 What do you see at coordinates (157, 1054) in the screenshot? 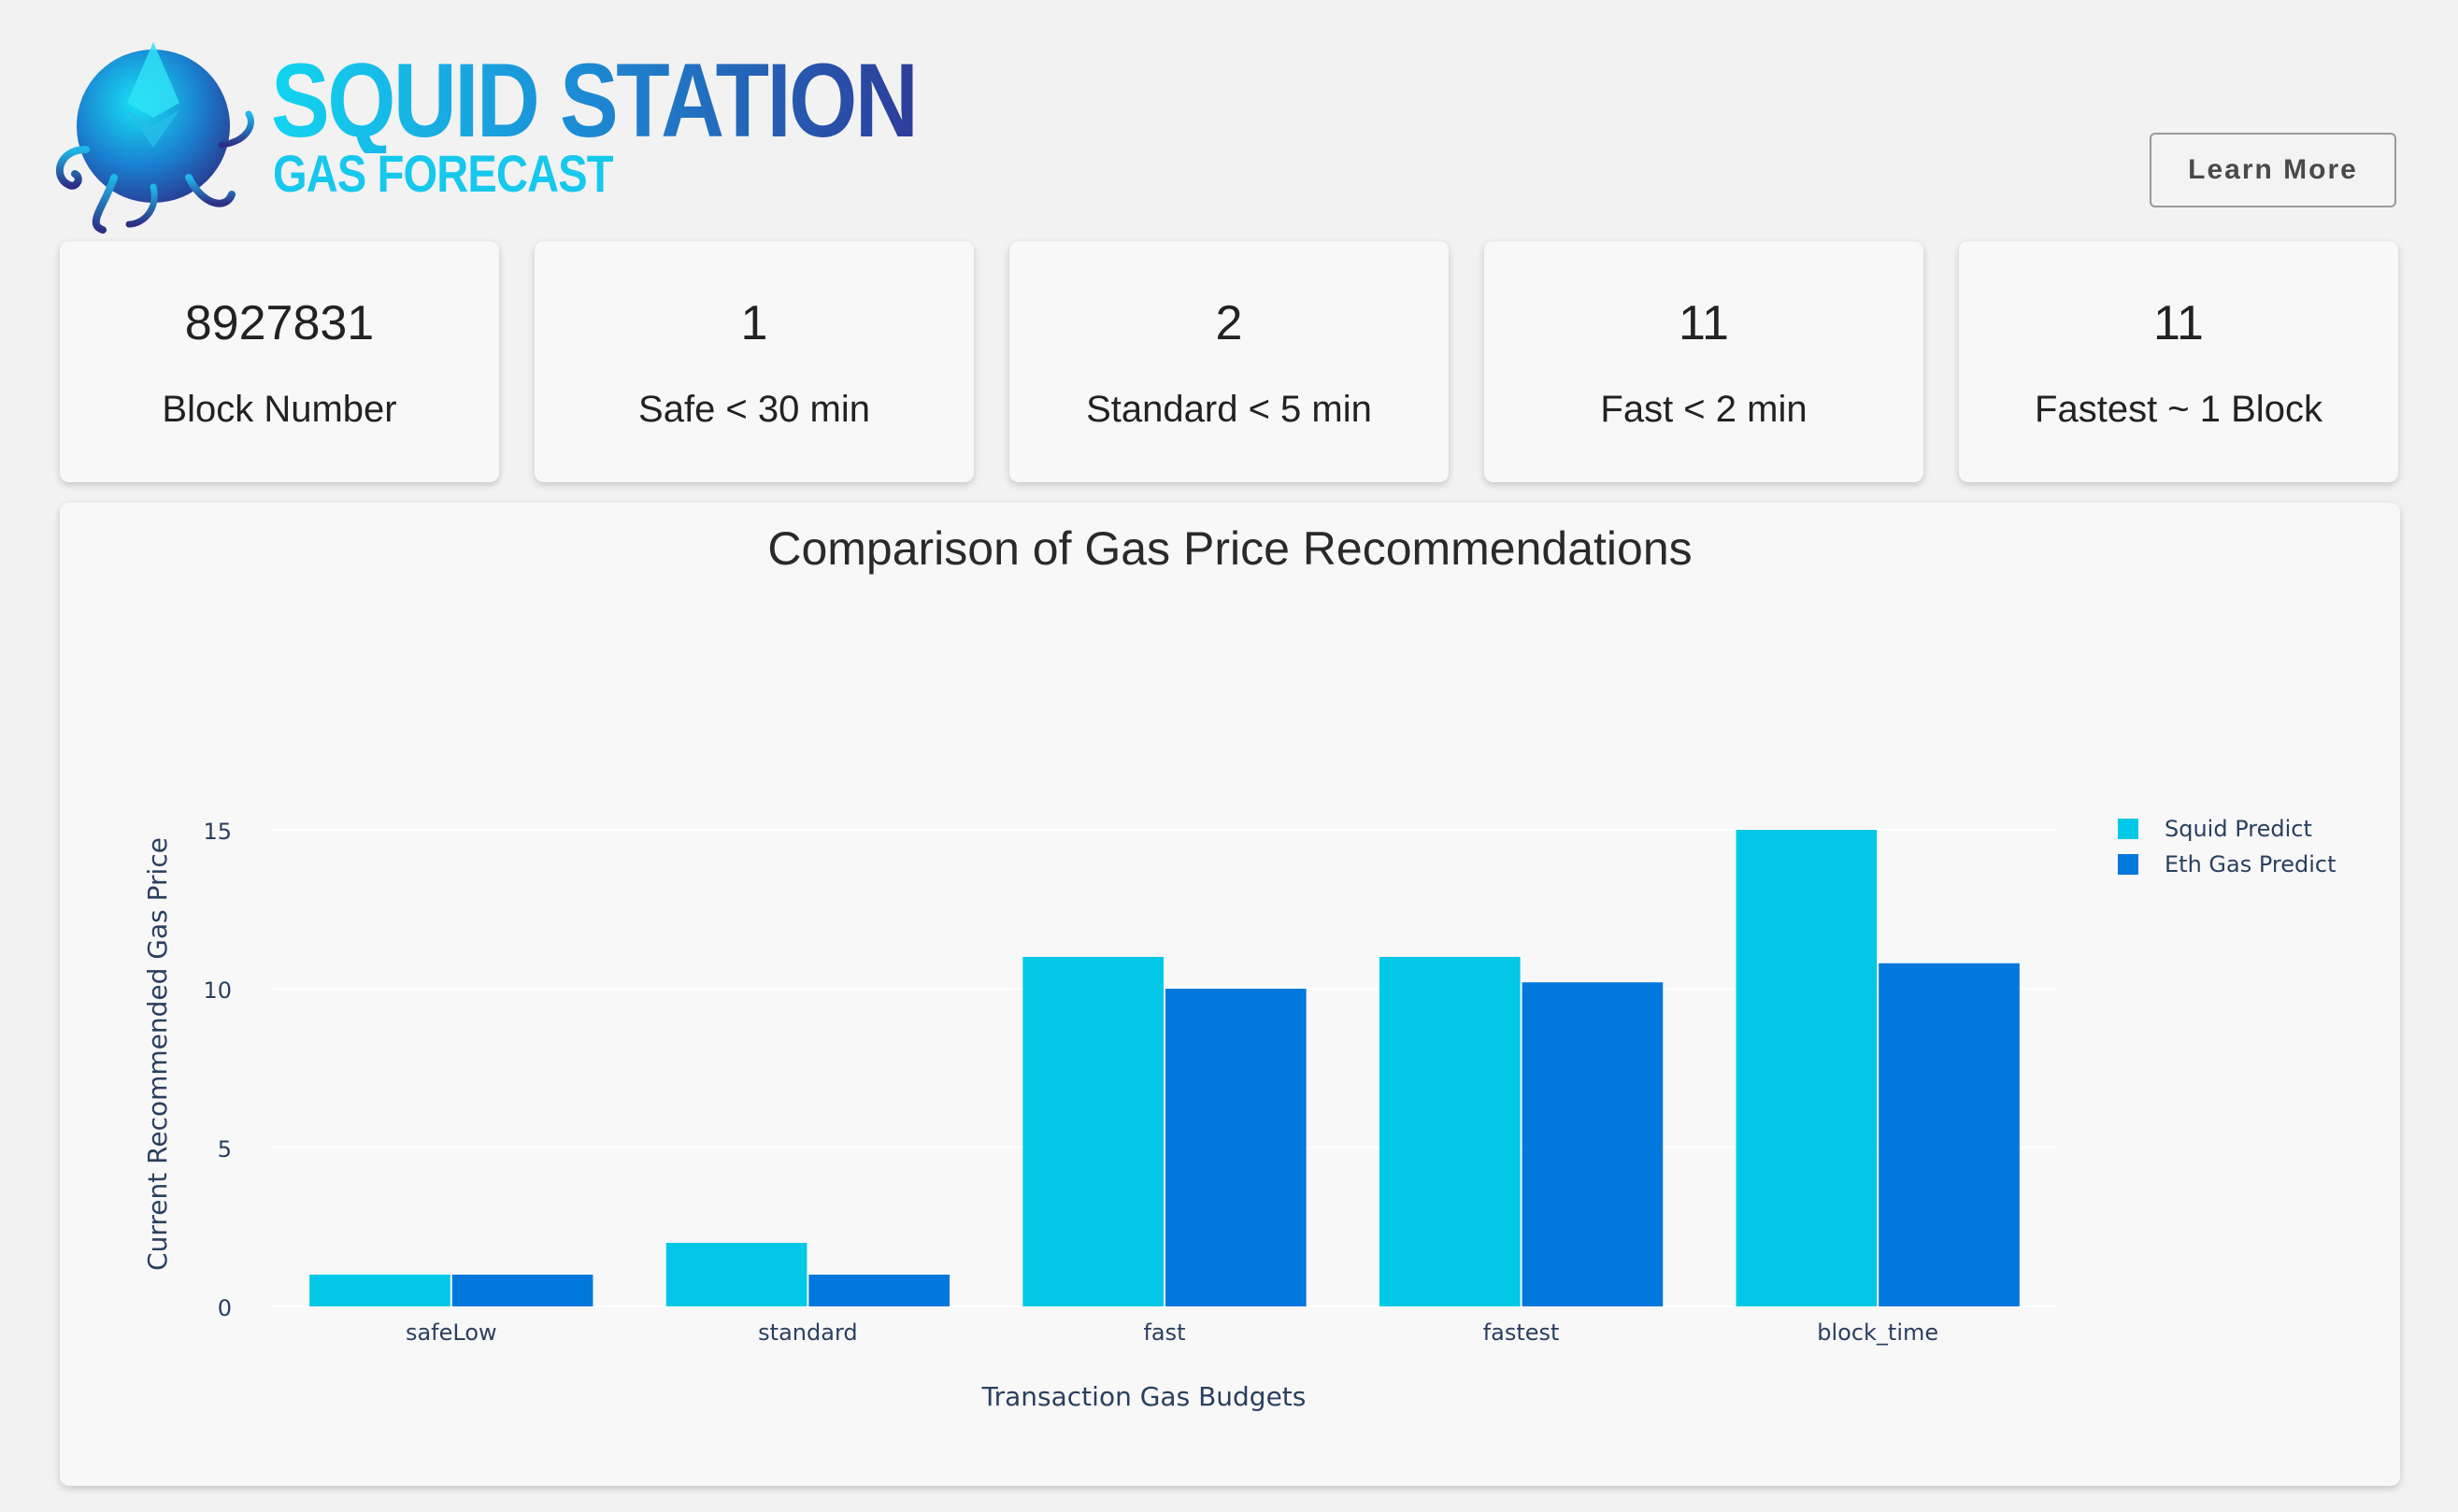
I see `y-axis-title: Current Recommended Gas Price` at bounding box center [157, 1054].